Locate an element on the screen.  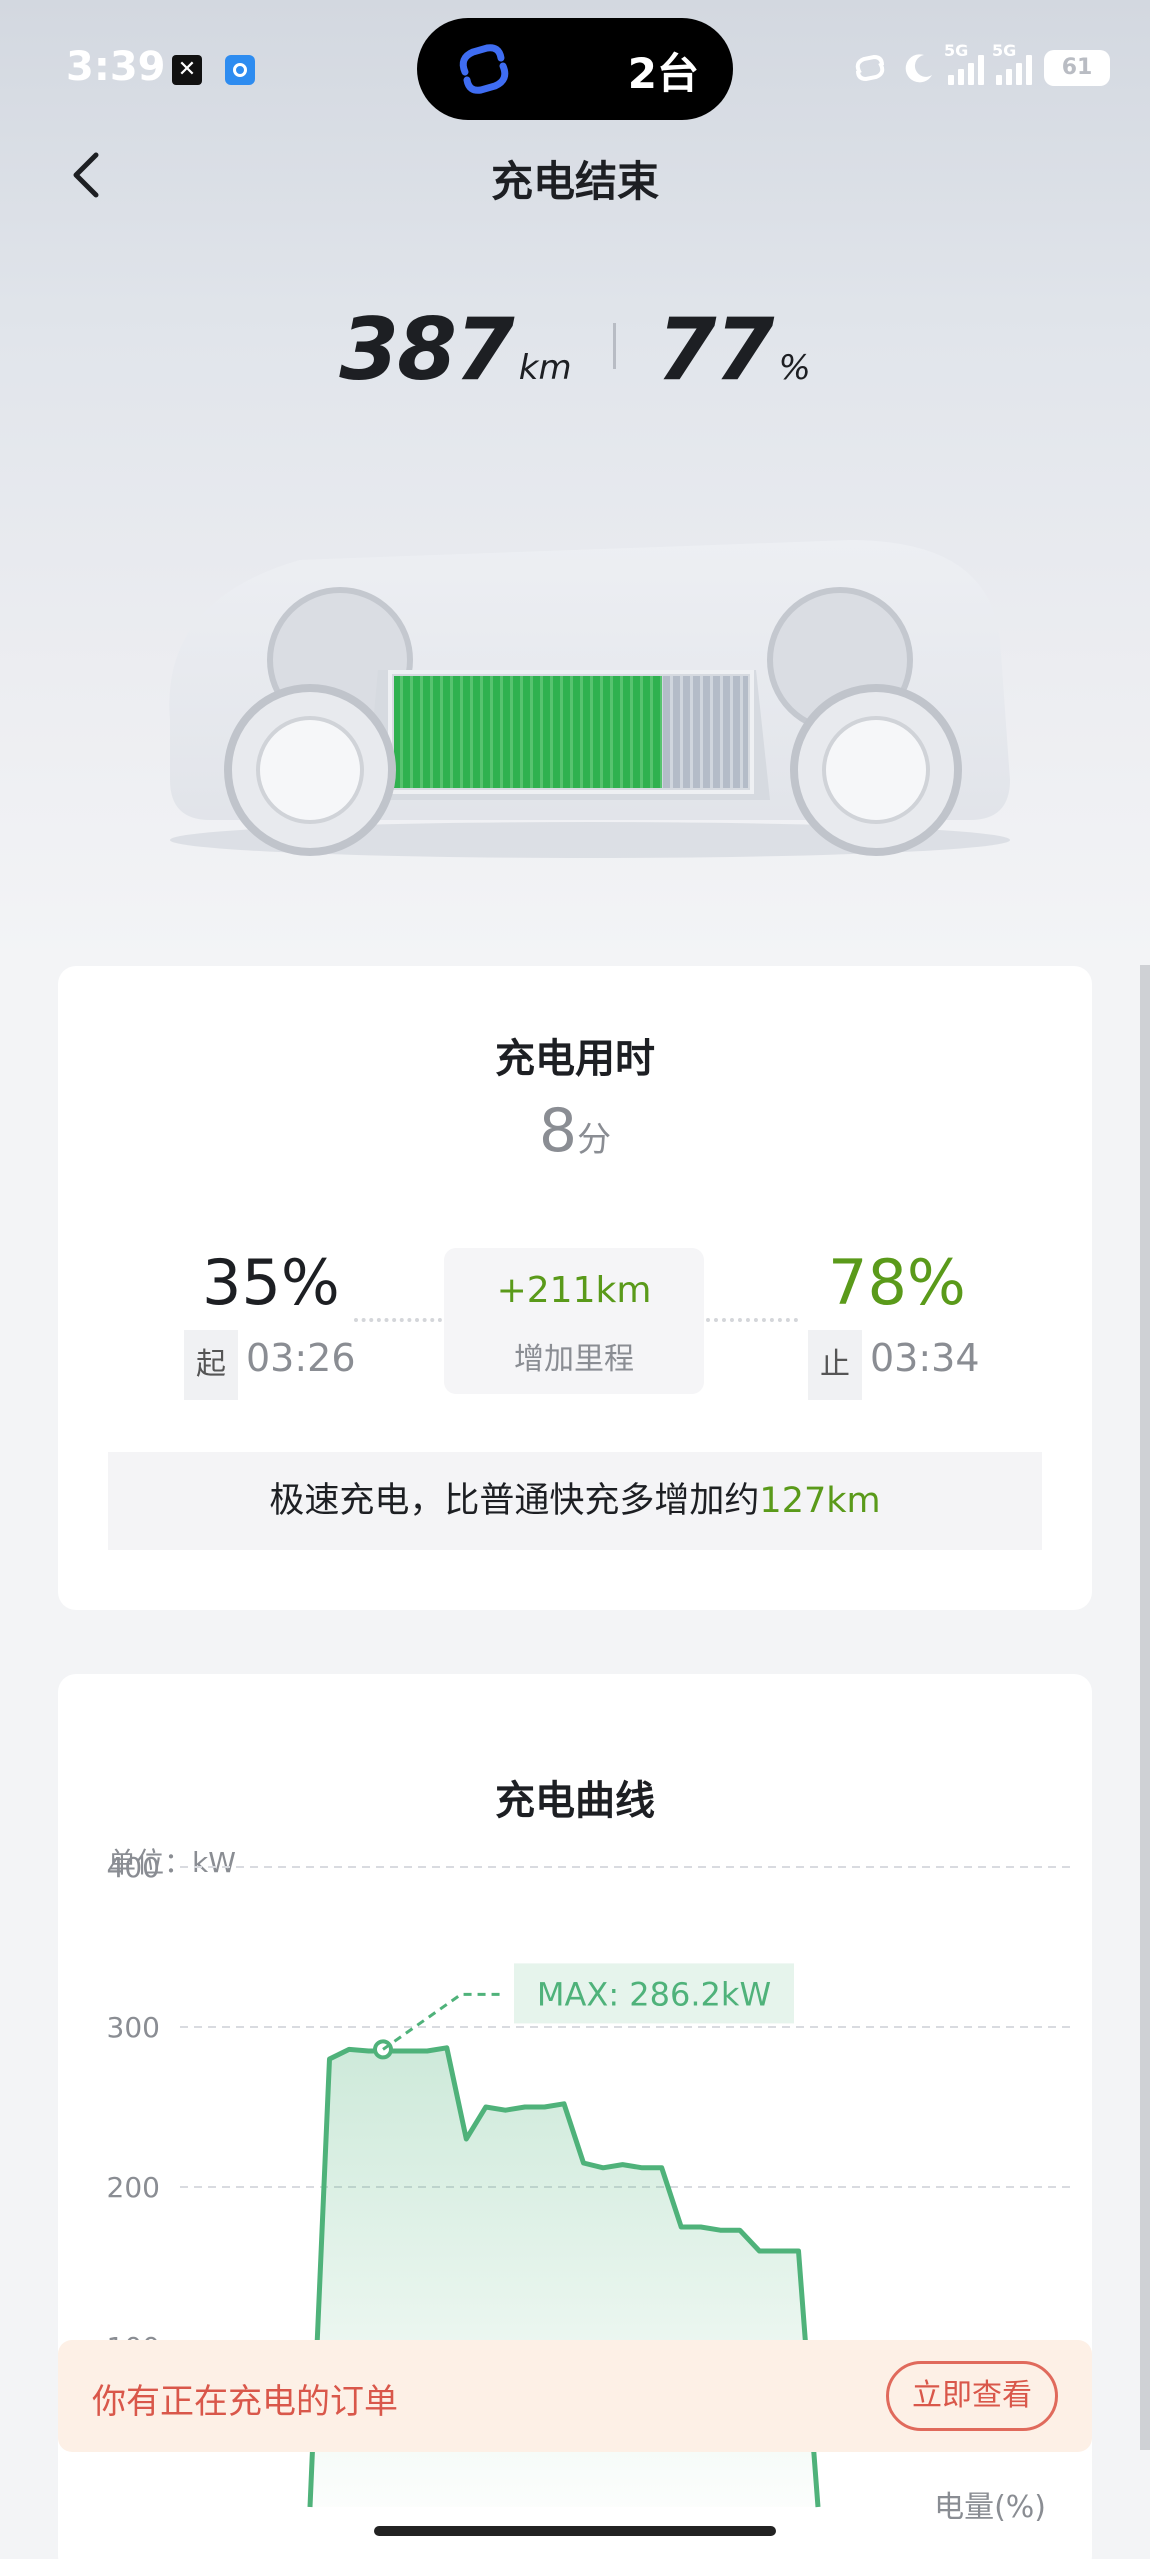
island-count: 2台 is located at coordinates (663, 73).